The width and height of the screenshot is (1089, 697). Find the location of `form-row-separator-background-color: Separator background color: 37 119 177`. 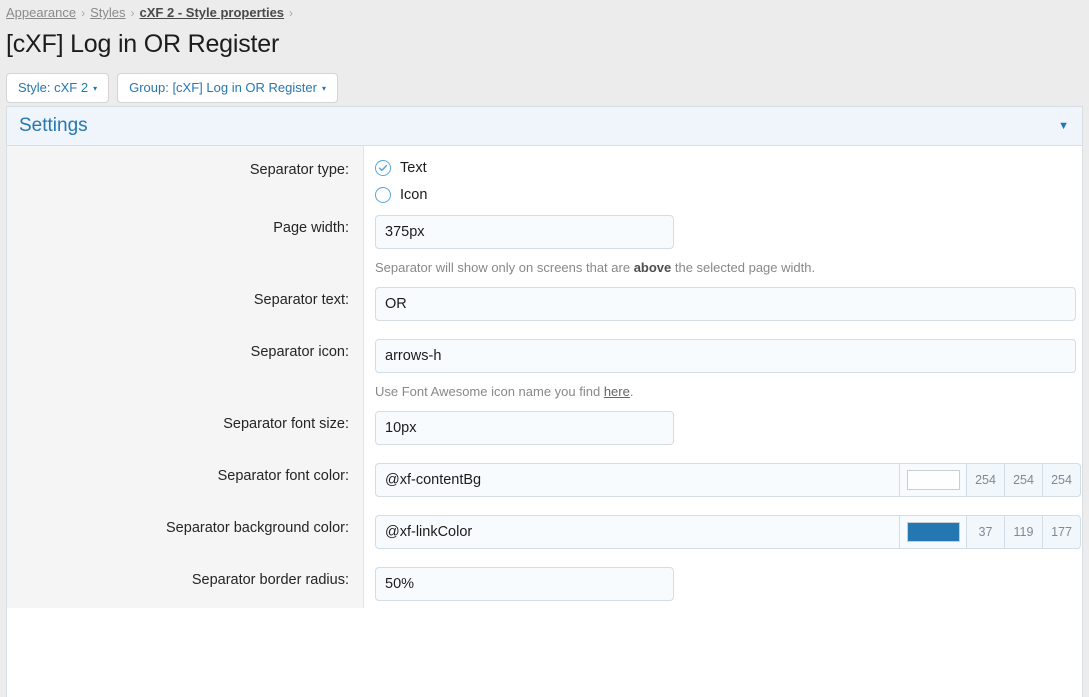

form-row-separator-background-color: Separator background color: 37 119 177 is located at coordinates (544, 530).